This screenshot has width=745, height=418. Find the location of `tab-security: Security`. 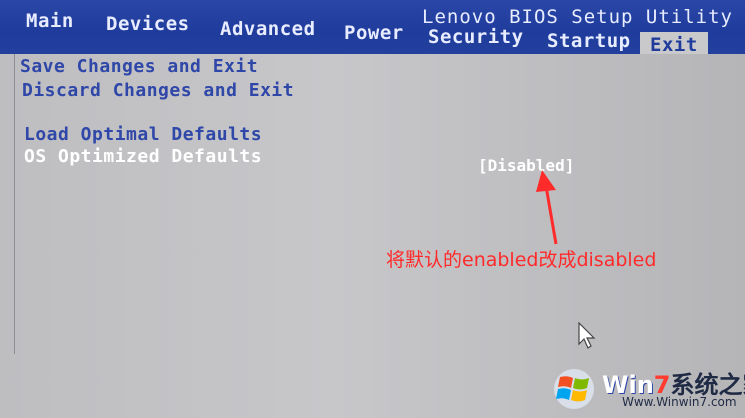

tab-security: Security is located at coordinates (476, 37).